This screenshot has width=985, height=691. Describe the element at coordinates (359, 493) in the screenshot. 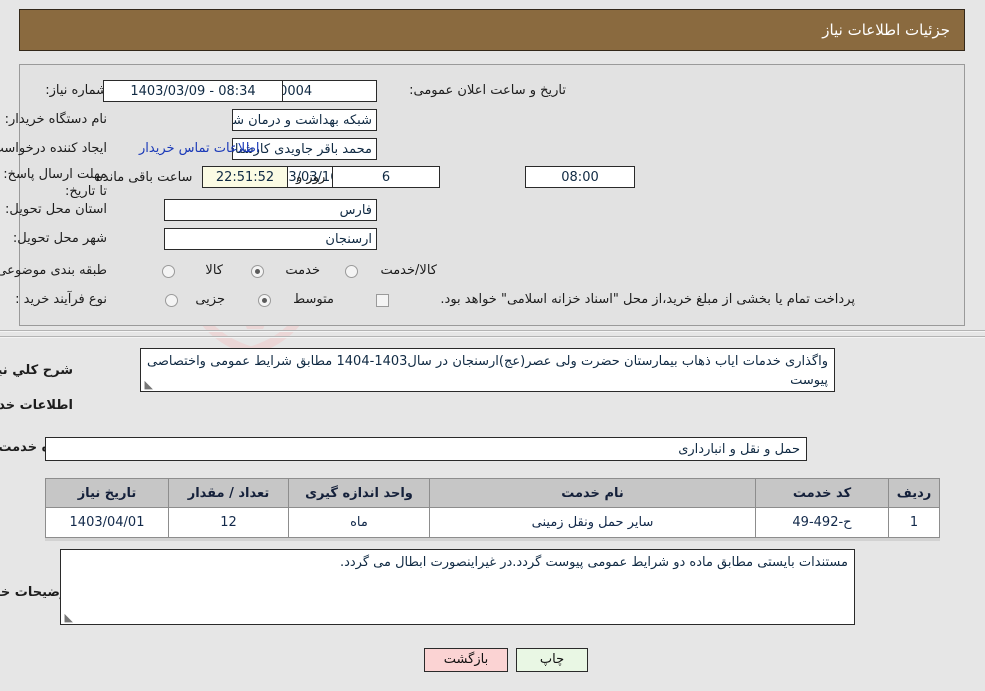

I see `col-unit: واحد اندازه گیری` at that location.